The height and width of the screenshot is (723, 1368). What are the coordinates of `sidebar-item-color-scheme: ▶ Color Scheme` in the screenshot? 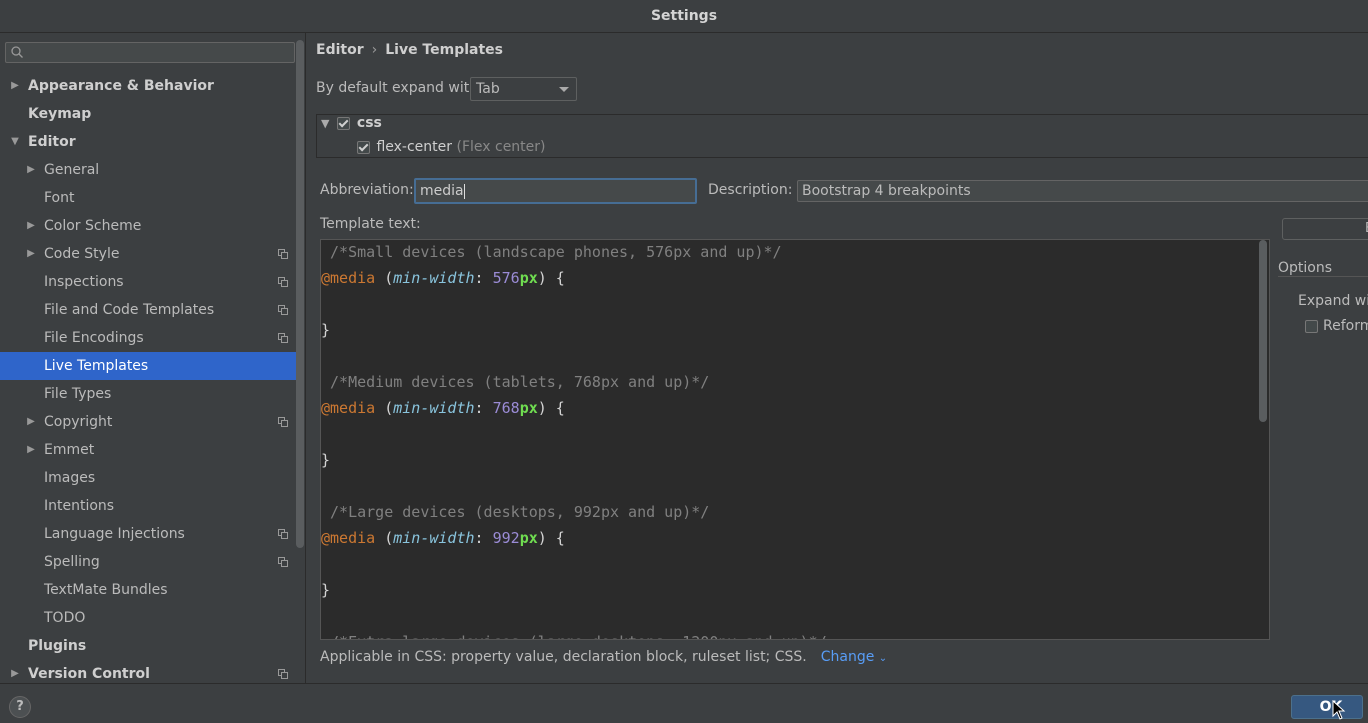 It's located at (148, 226).